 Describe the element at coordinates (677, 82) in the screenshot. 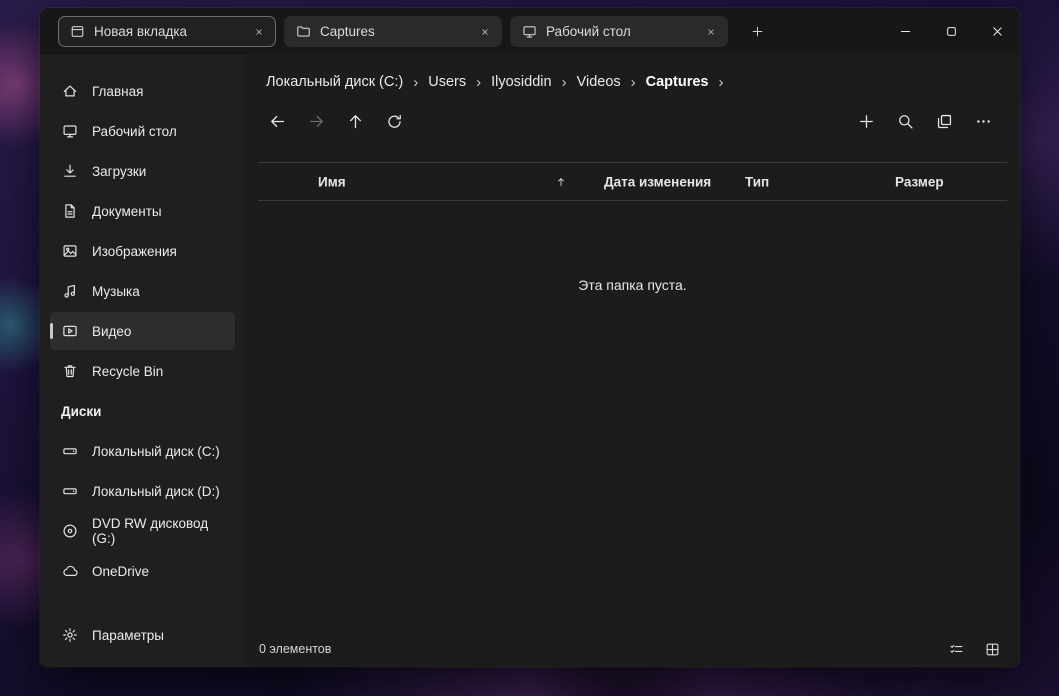

I see `breadcrumb-segment-current: Captures` at that location.